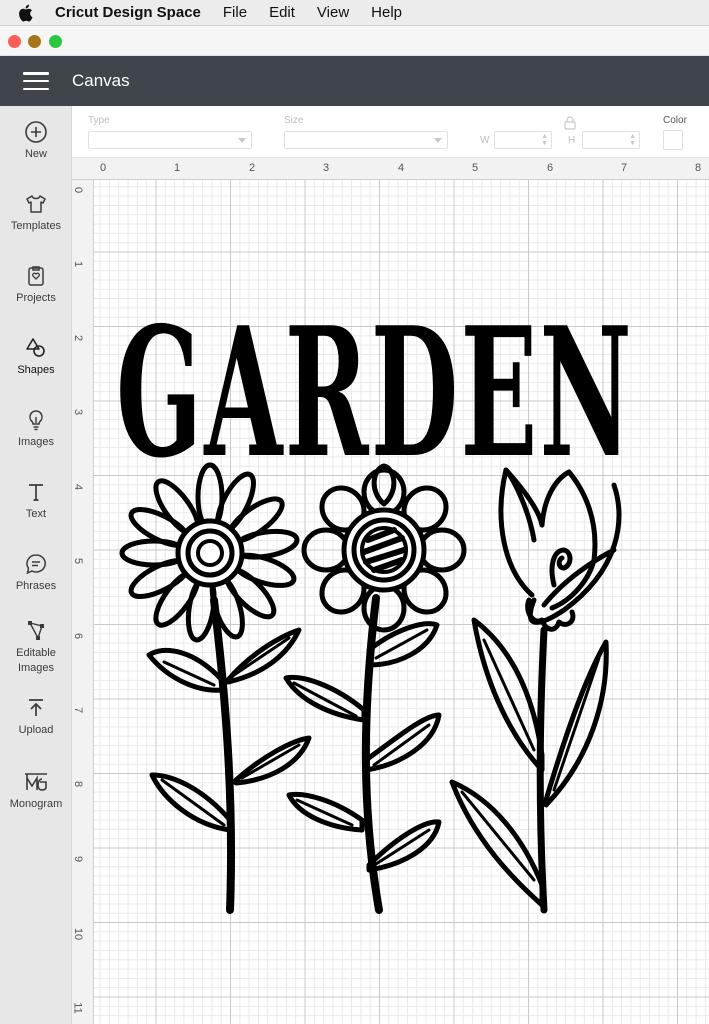 This screenshot has height=1024, width=709. I want to click on minimize-window-button, so click(34, 41).